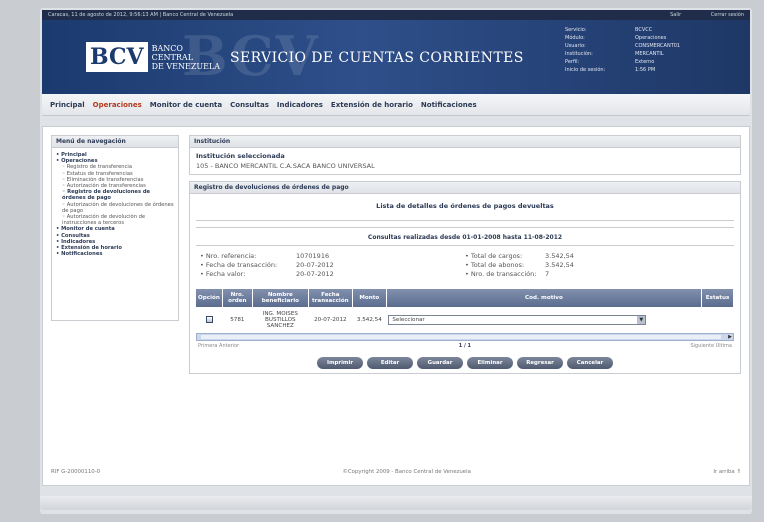  What do you see at coordinates (372, 105) in the screenshot?
I see `nav-extension: Extensión de horario` at bounding box center [372, 105].